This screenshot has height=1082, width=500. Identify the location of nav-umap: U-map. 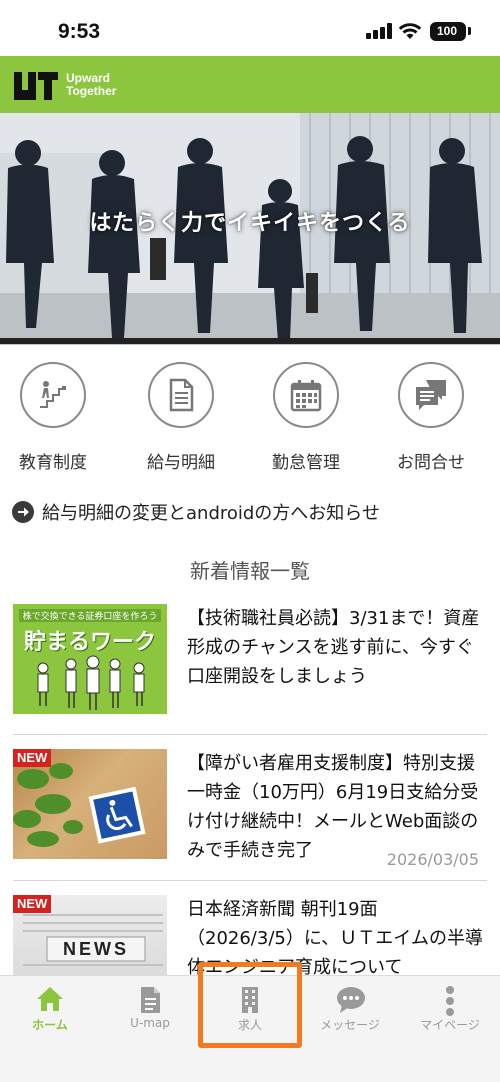
(150, 1011).